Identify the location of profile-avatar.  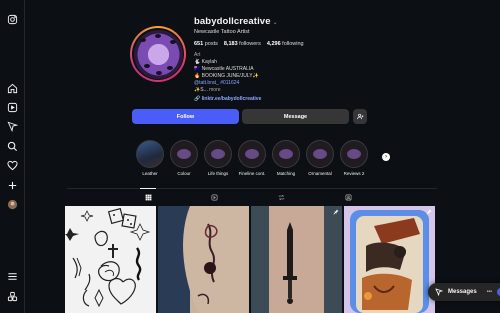
(158, 54).